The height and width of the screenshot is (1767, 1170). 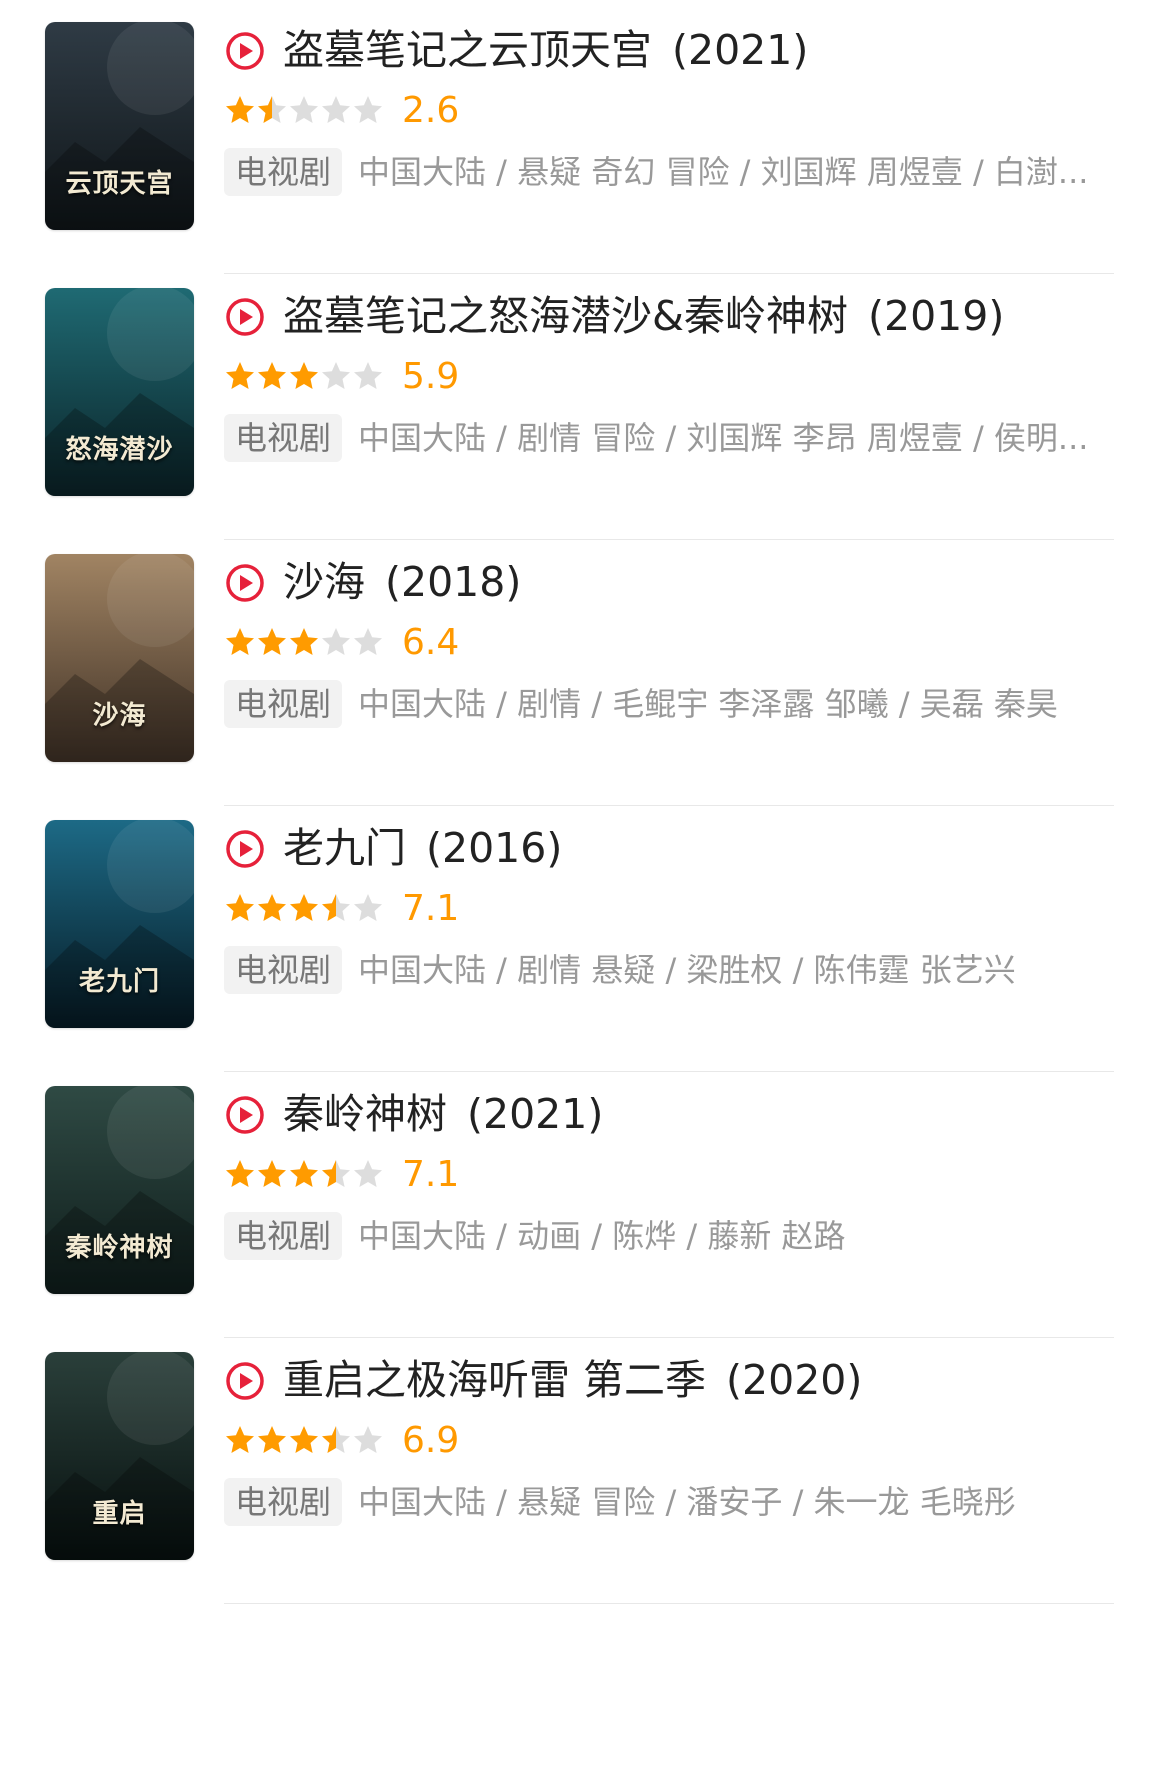 I want to click on movie-title: 盗墓笔记之云顶天宫 (2021), so click(x=545, y=50).